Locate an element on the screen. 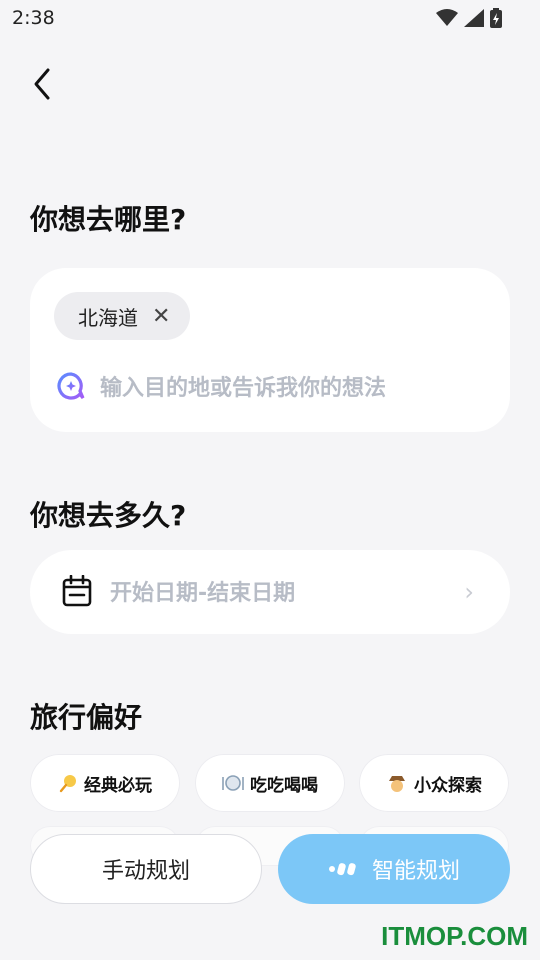  date-placeholder: 开始日期-结束日期 is located at coordinates (203, 593).